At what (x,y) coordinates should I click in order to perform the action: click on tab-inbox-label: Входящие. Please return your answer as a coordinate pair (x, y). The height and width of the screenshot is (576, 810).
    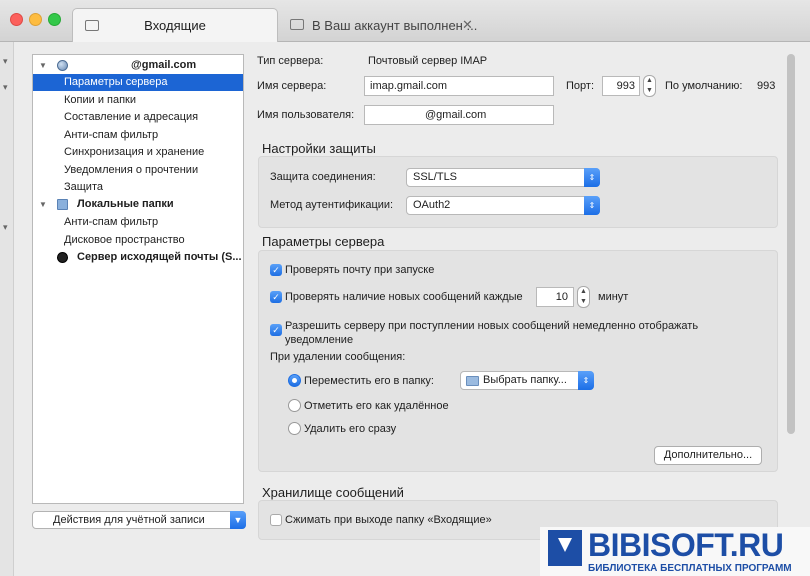
    Looking at the image, I should click on (175, 25).